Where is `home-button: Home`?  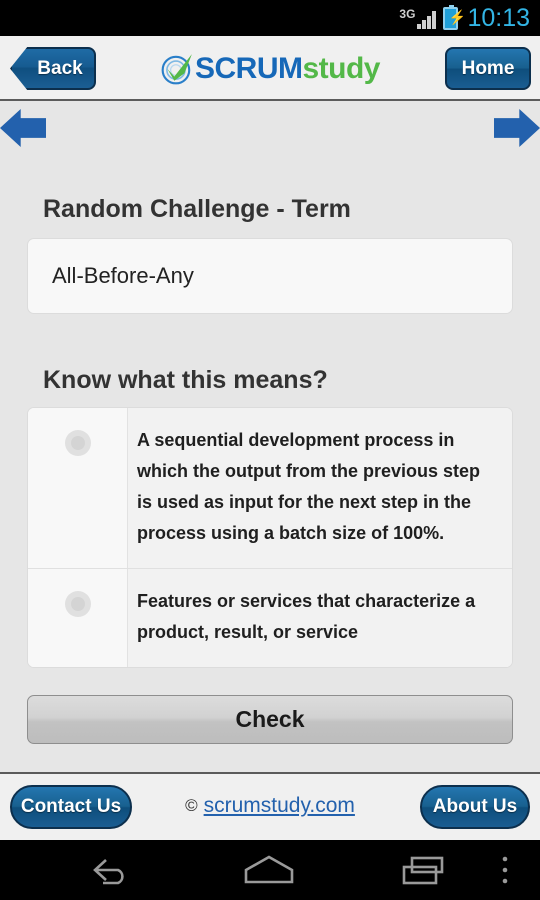
home-button: Home is located at coordinates (488, 68).